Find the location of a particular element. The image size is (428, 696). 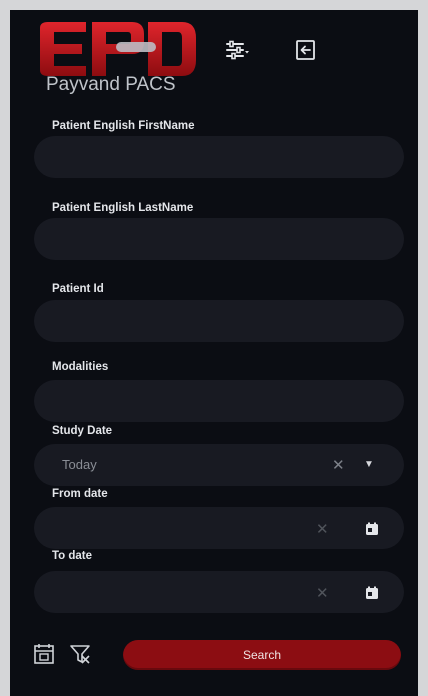

brand-name: Payvand PACS is located at coordinates (111, 84).